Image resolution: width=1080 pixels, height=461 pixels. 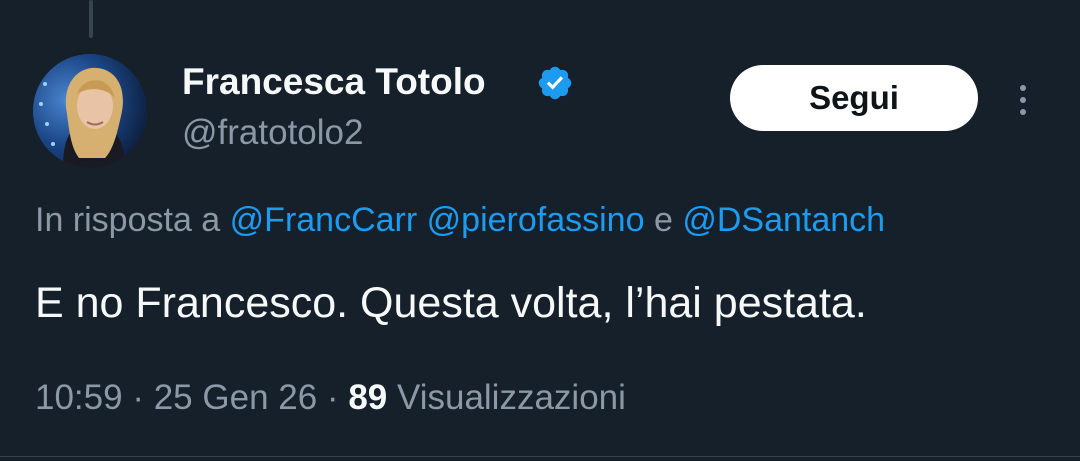 I want to click on follow-button: Segui, so click(x=854, y=98).